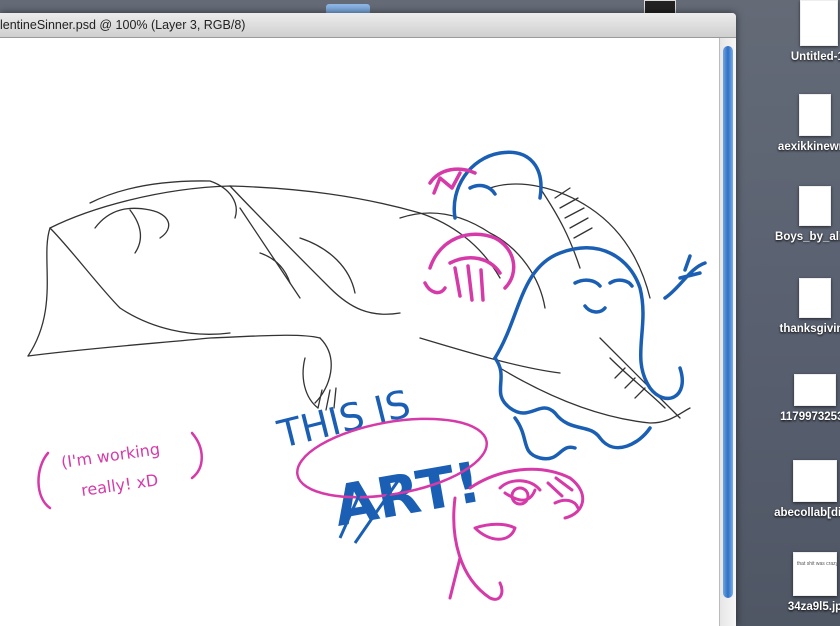 The width and height of the screenshot is (840, 626). Describe the element at coordinates (119, 485) in the screenshot. I see `side-note-line2: really! xD` at that location.